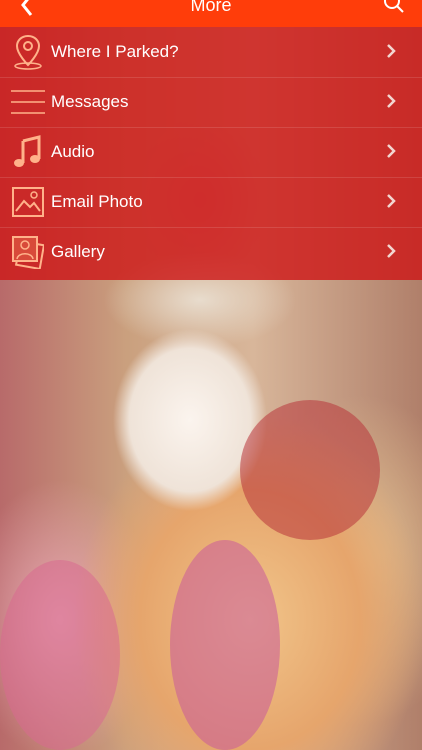 The image size is (422, 750). I want to click on page-title: More, so click(211, 7).